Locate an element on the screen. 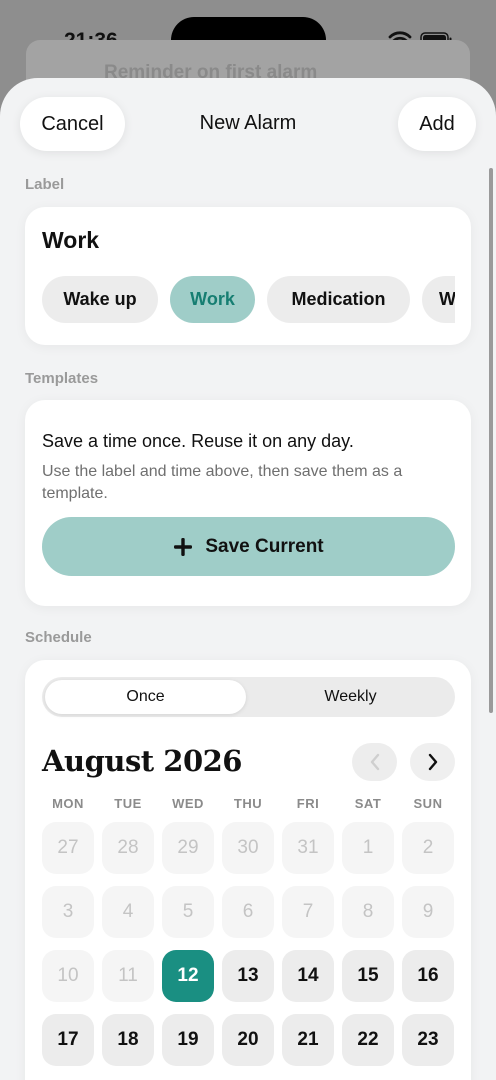  calendar-day: 6 is located at coordinates (248, 912).